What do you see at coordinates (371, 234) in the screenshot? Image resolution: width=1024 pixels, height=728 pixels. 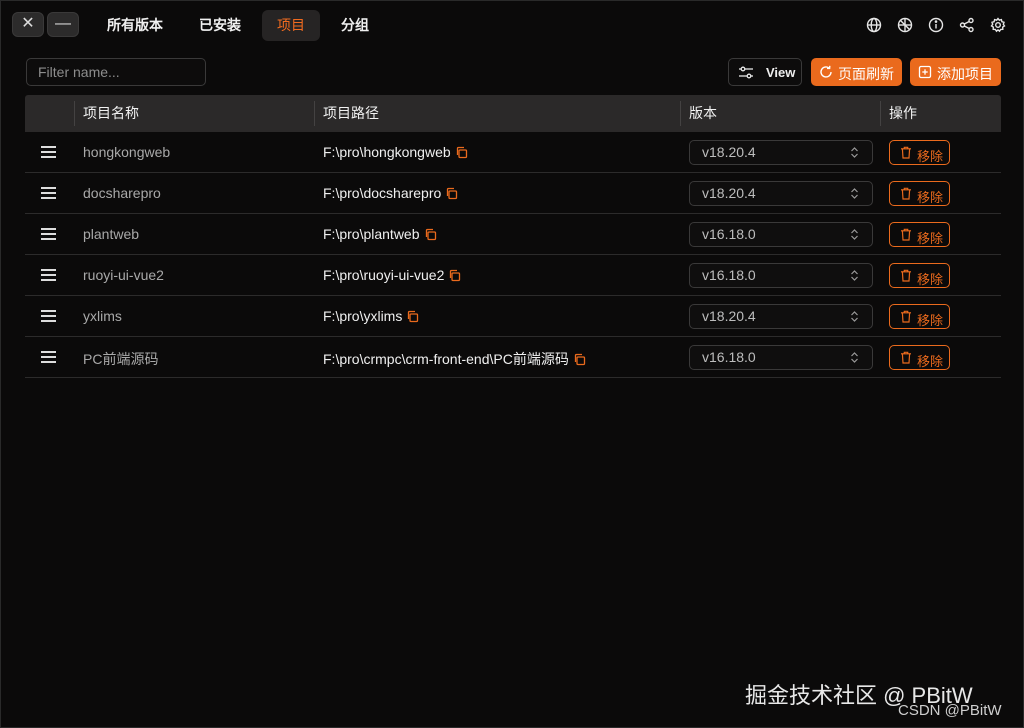 I see `project-path: F:\pro\plantweb` at bounding box center [371, 234].